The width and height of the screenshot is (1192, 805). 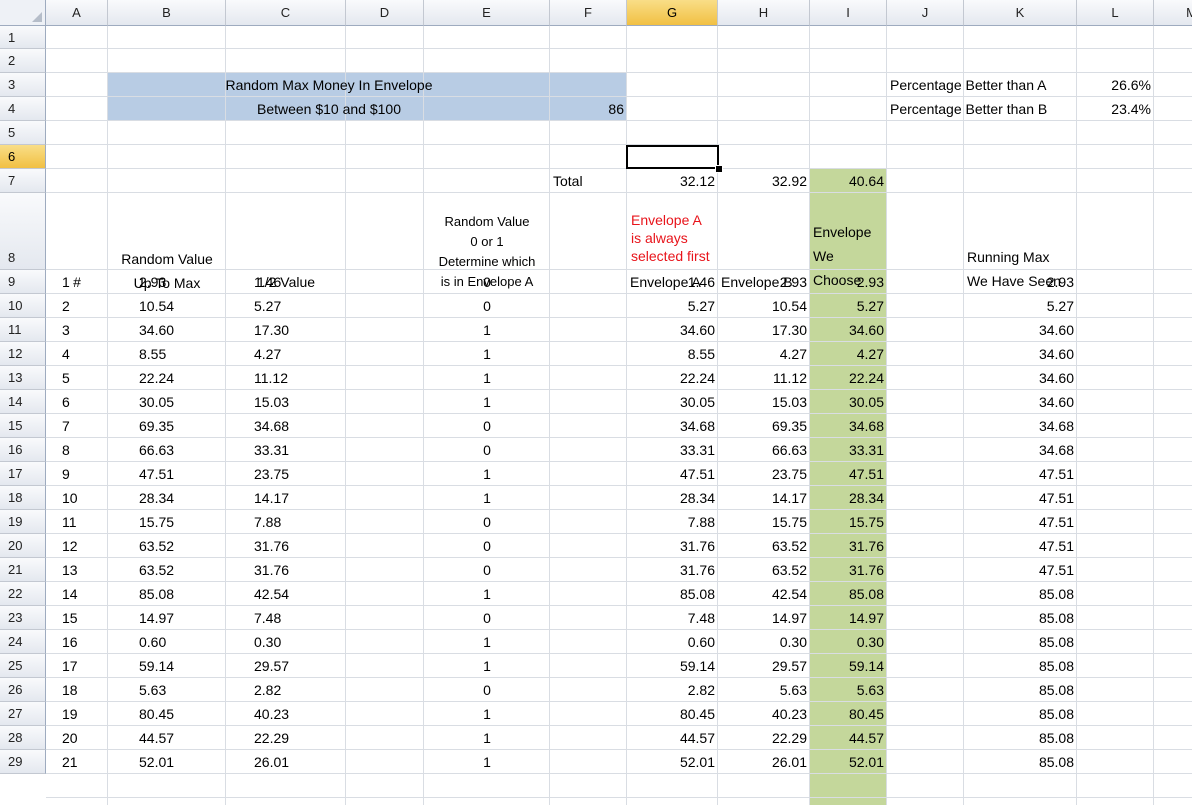 What do you see at coordinates (764, 306) in the screenshot?
I see `cell-b: 10.54` at bounding box center [764, 306].